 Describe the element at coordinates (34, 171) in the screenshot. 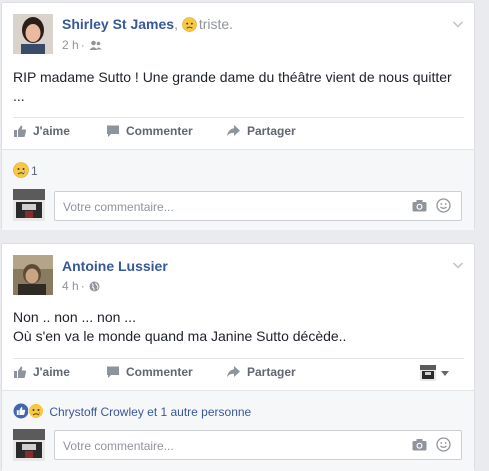

I see `reaction-count: 1` at that location.